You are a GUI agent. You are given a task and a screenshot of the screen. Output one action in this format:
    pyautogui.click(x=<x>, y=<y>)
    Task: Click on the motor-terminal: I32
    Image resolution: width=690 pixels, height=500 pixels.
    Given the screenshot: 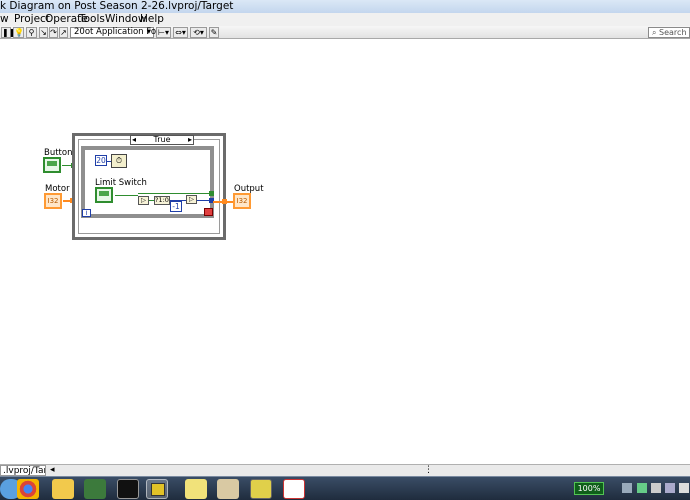 What is the action you would take?
    pyautogui.click(x=53, y=201)
    